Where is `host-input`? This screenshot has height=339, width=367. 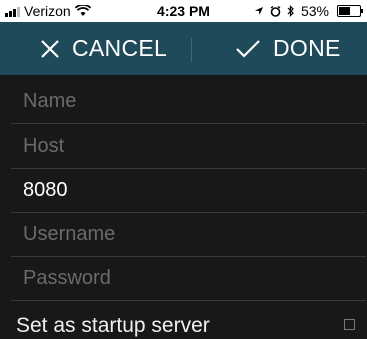
host-input is located at coordinates (187, 146).